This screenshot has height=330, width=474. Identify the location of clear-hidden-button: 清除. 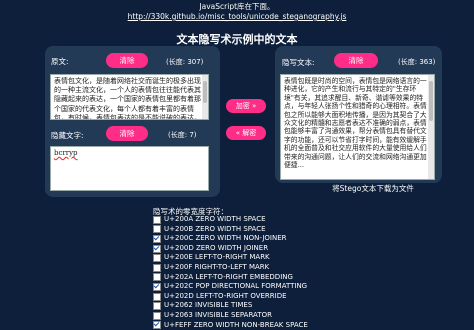
(127, 133).